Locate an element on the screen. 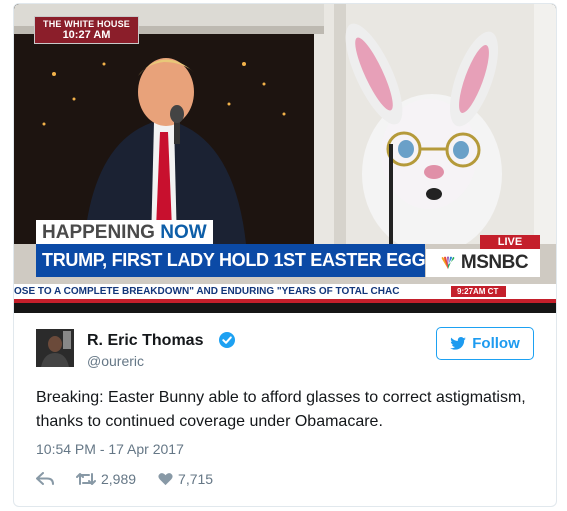 The image size is (567, 511). msnbc-logo: MSNBC is located at coordinates (483, 263).